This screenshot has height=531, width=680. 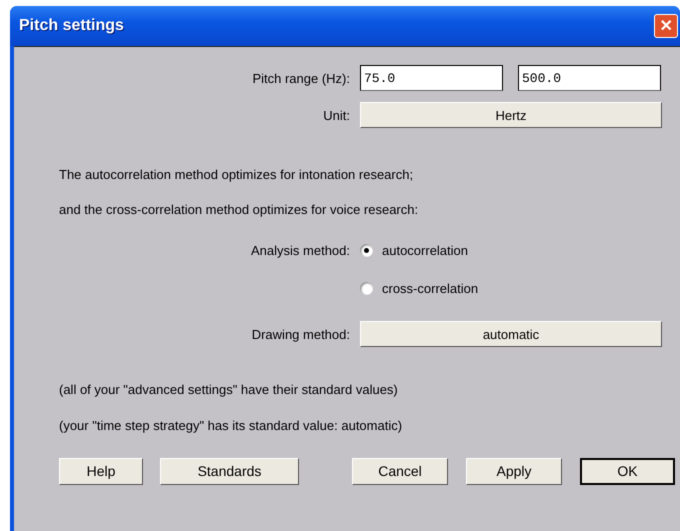 What do you see at coordinates (431, 78) in the screenshot?
I see `input-field: 75.0` at bounding box center [431, 78].